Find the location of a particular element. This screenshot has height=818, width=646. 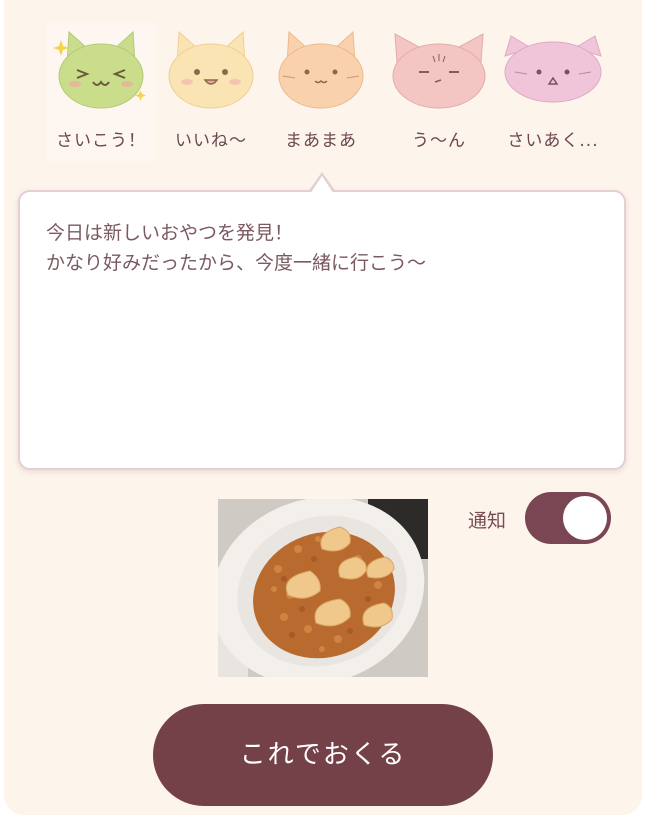

mood-label-hmm: う〜ん is located at coordinates (439, 141).